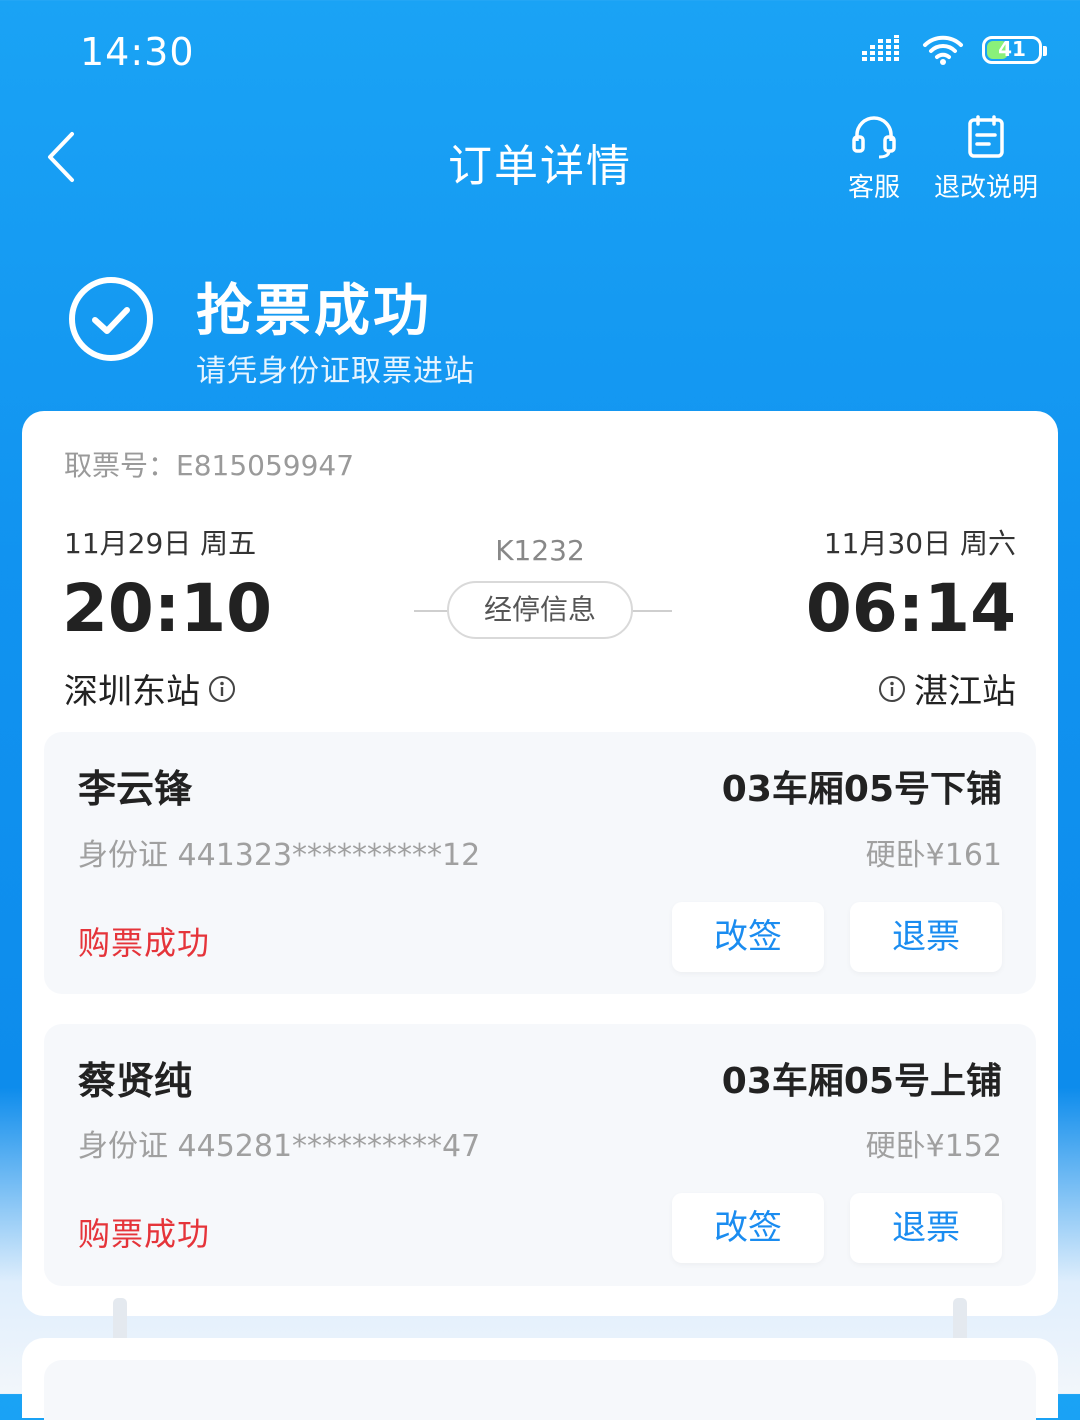  I want to click on battery-icon: 41, so click(1014, 50).